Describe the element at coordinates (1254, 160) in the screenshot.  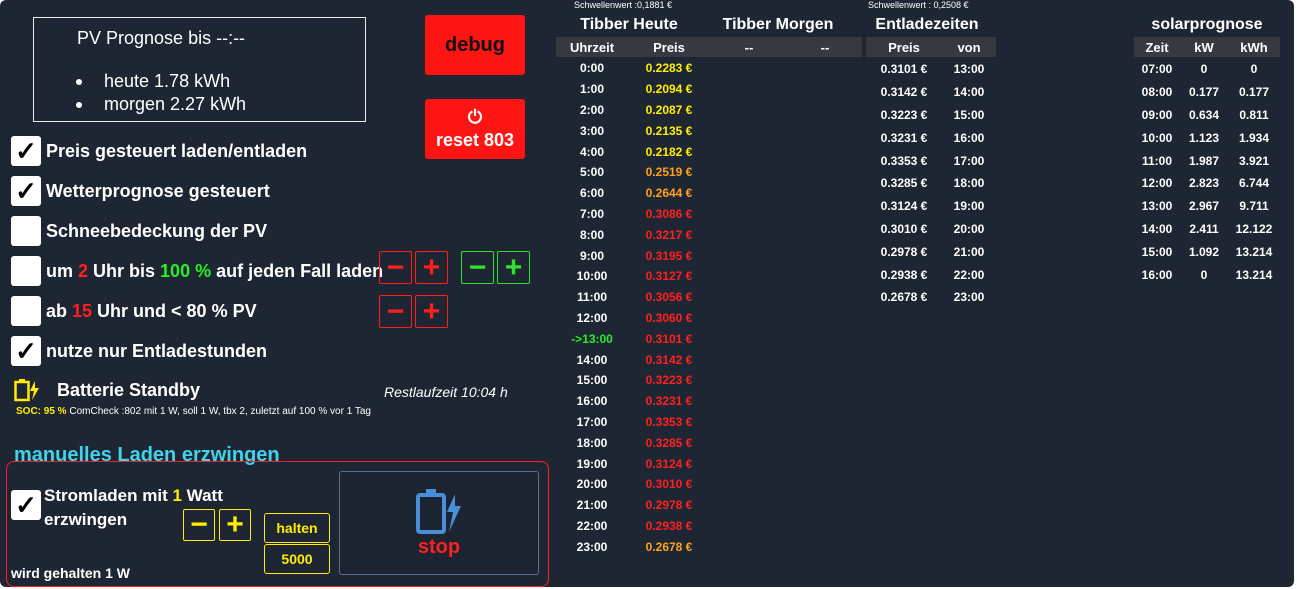
I see `kwh-cell: 3.921` at that location.